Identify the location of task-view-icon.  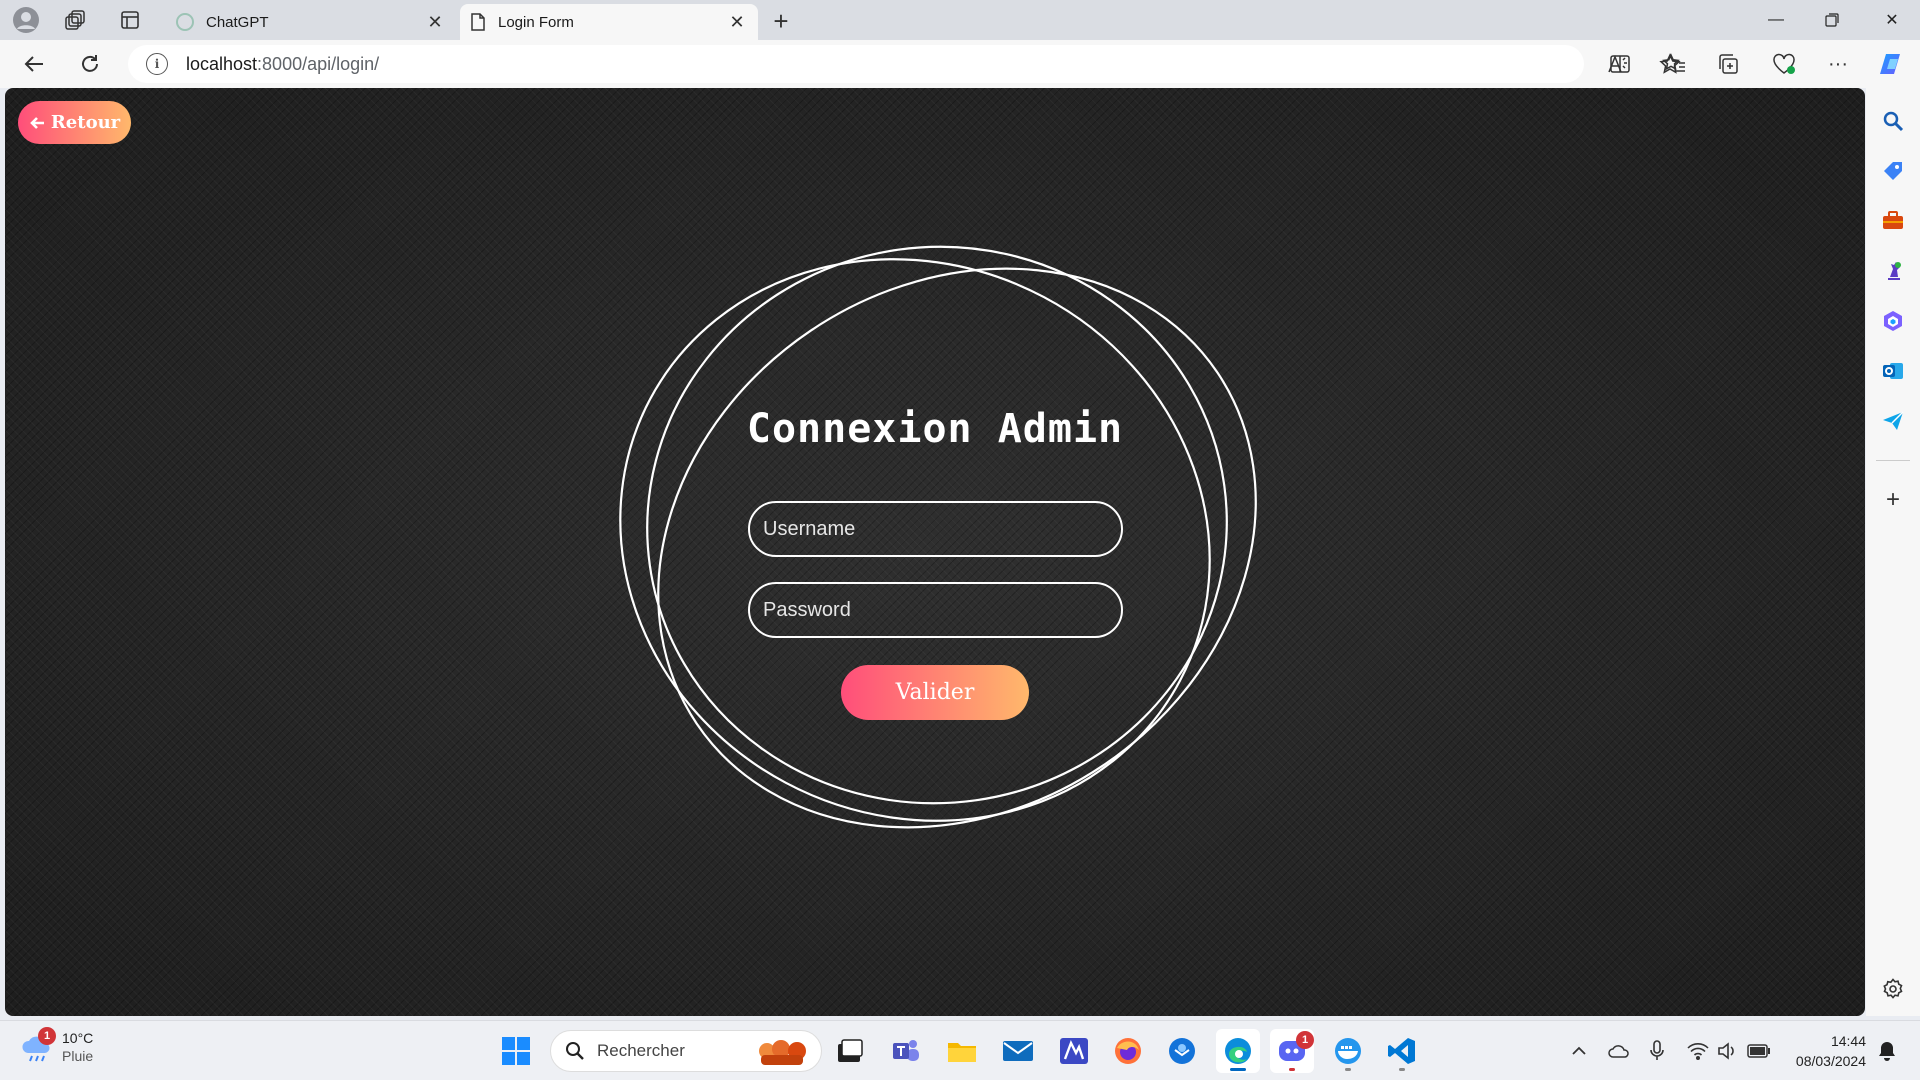
(850, 1051).